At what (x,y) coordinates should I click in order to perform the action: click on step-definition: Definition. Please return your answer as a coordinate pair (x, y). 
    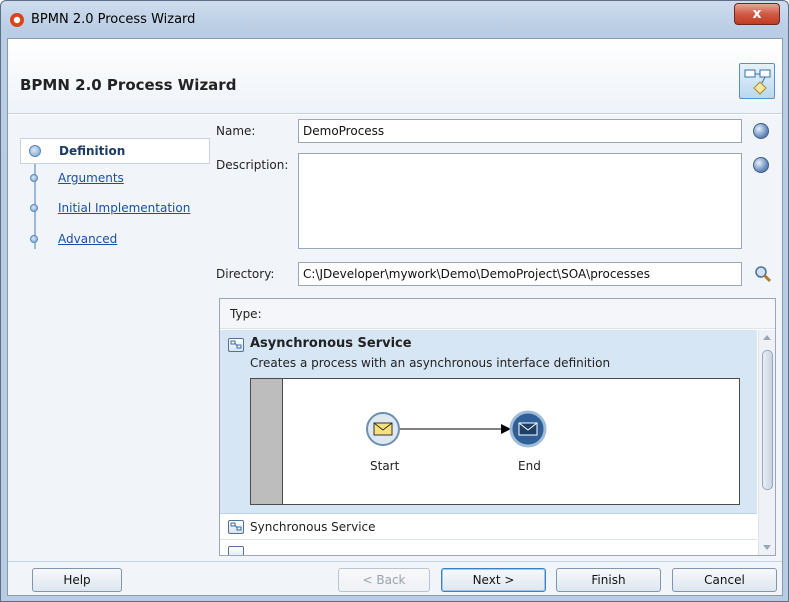
    Looking at the image, I should click on (115, 151).